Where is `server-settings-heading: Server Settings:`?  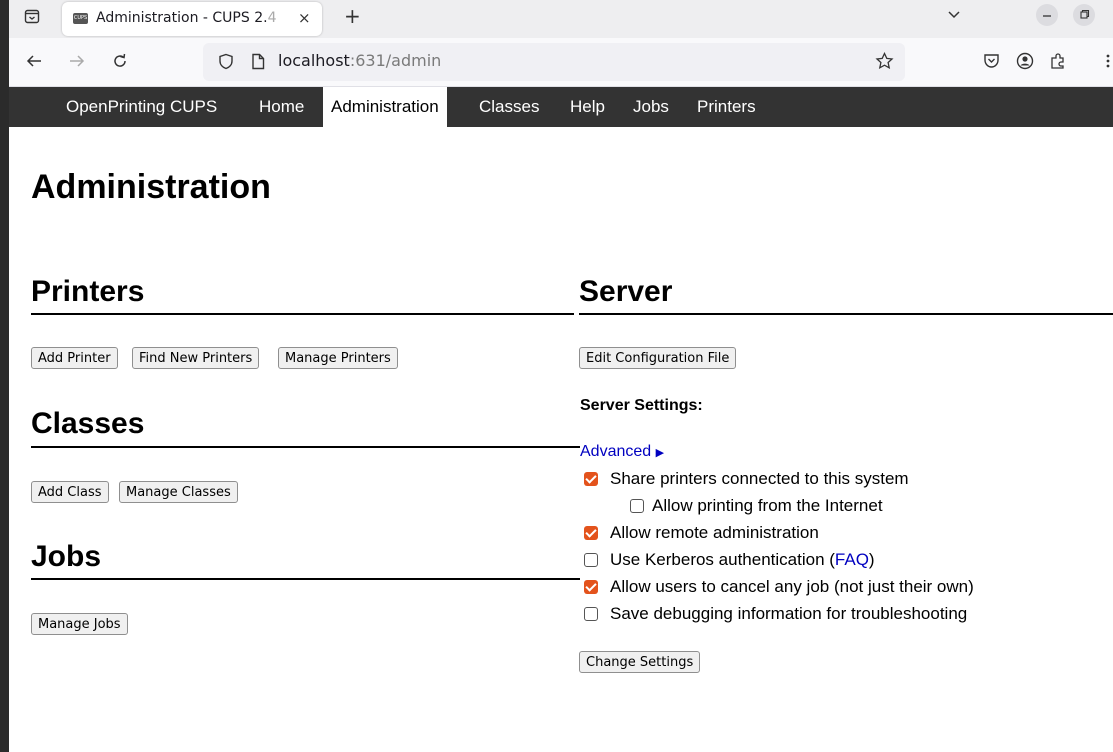 server-settings-heading: Server Settings: is located at coordinates (641, 405).